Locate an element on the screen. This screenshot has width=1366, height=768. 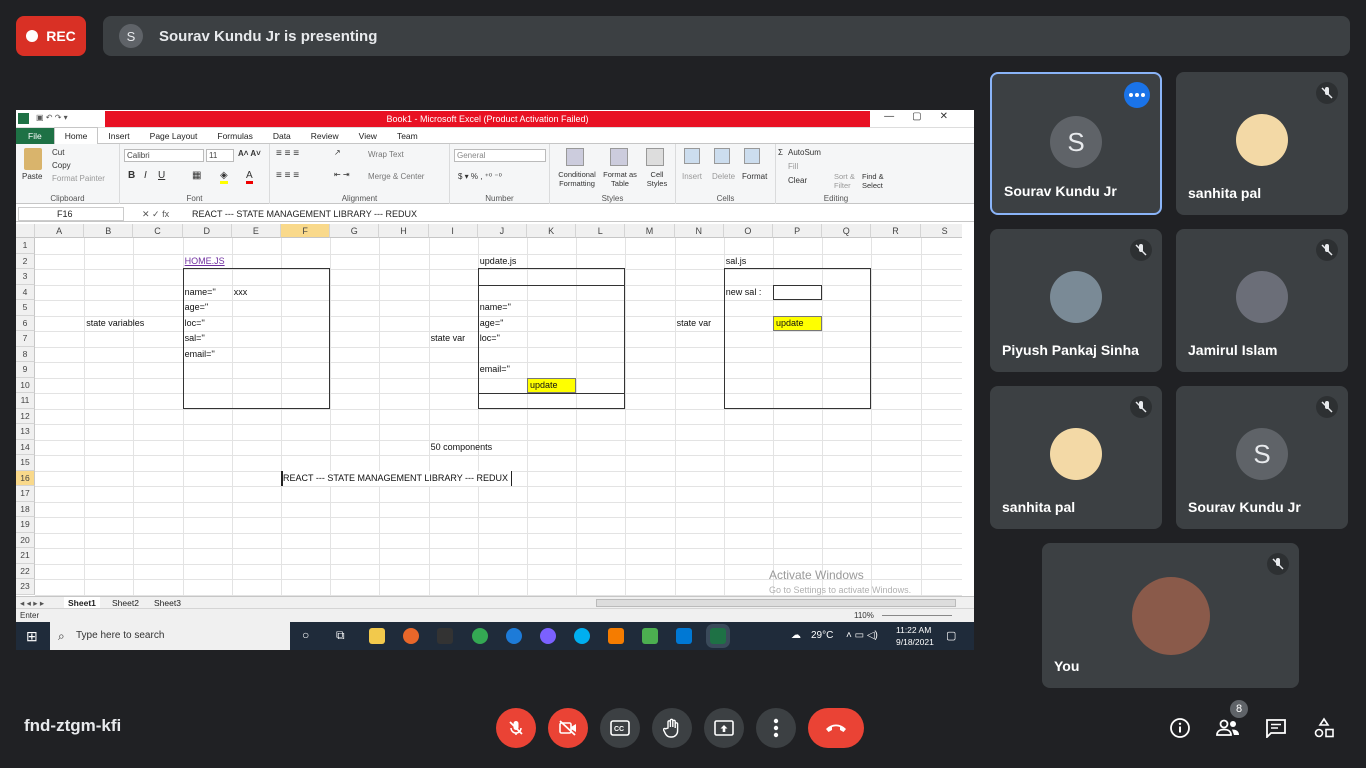
column-header-n: N is located at coordinates (699, 231).